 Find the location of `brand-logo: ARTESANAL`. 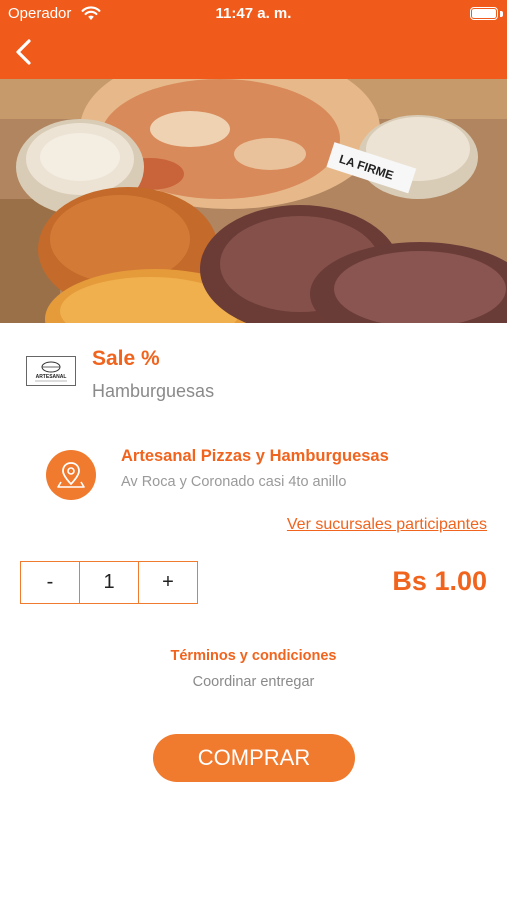

brand-logo: ARTESANAL is located at coordinates (51, 371).